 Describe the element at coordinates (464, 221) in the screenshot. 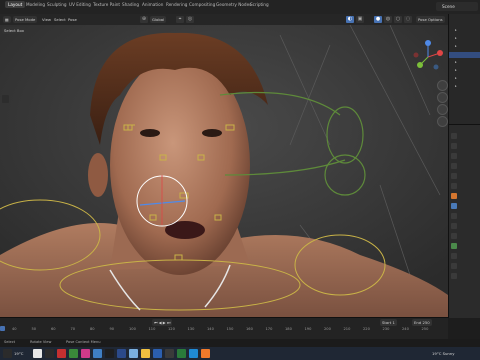

I see `properties-panel` at that location.